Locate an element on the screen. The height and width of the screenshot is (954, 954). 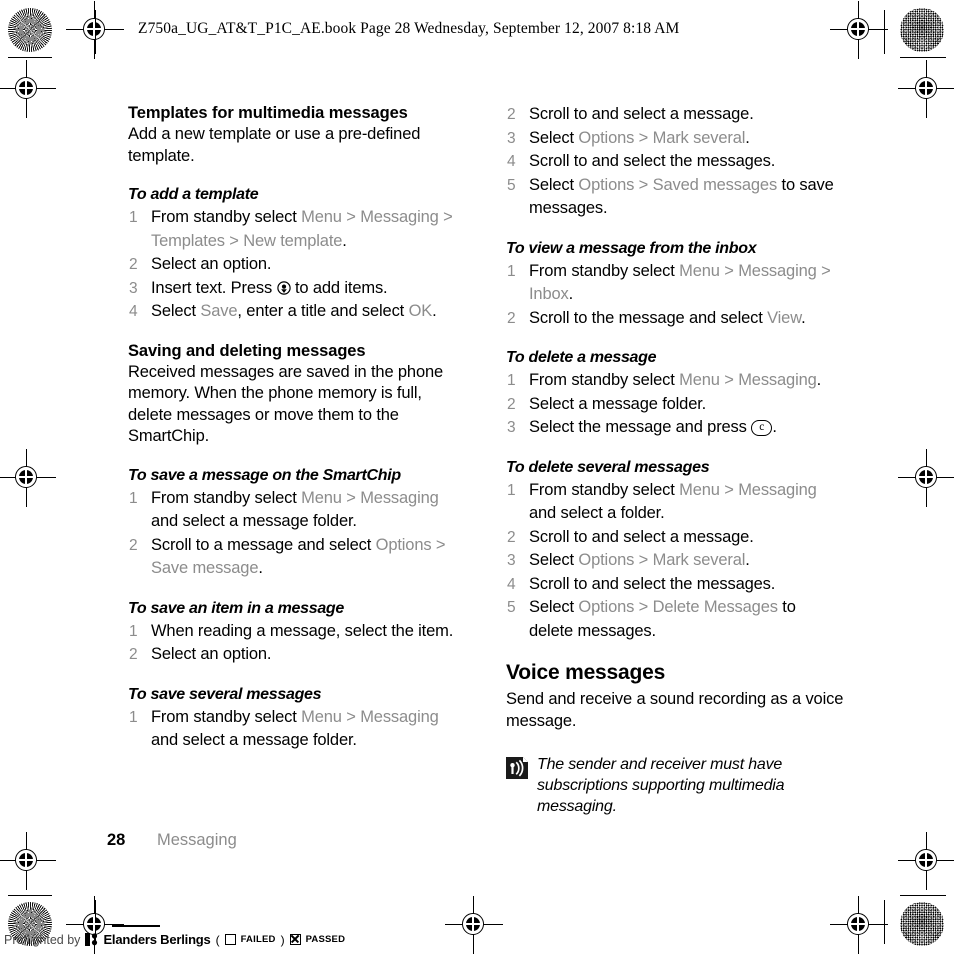
step-text: to add items. is located at coordinates (339, 287).